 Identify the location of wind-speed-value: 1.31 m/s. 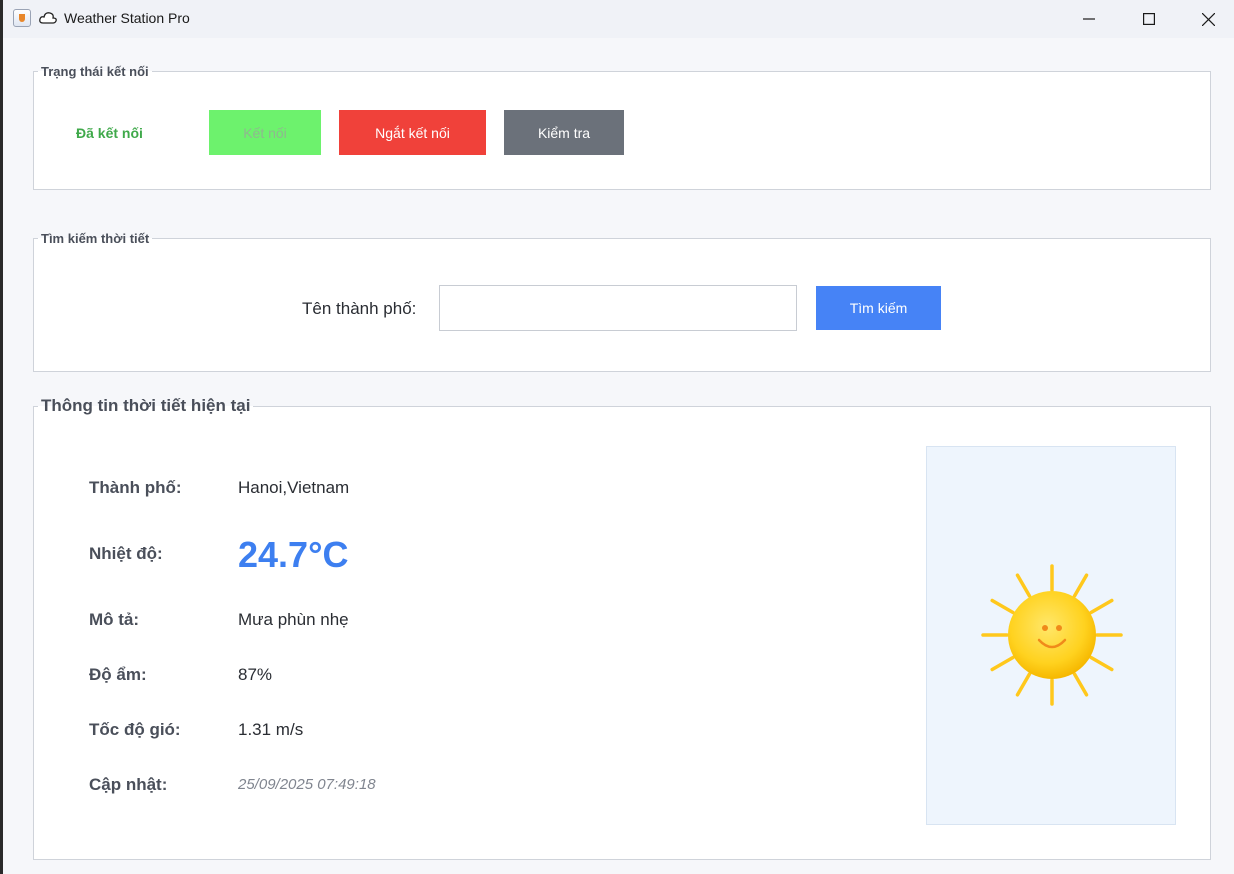
(271, 729).